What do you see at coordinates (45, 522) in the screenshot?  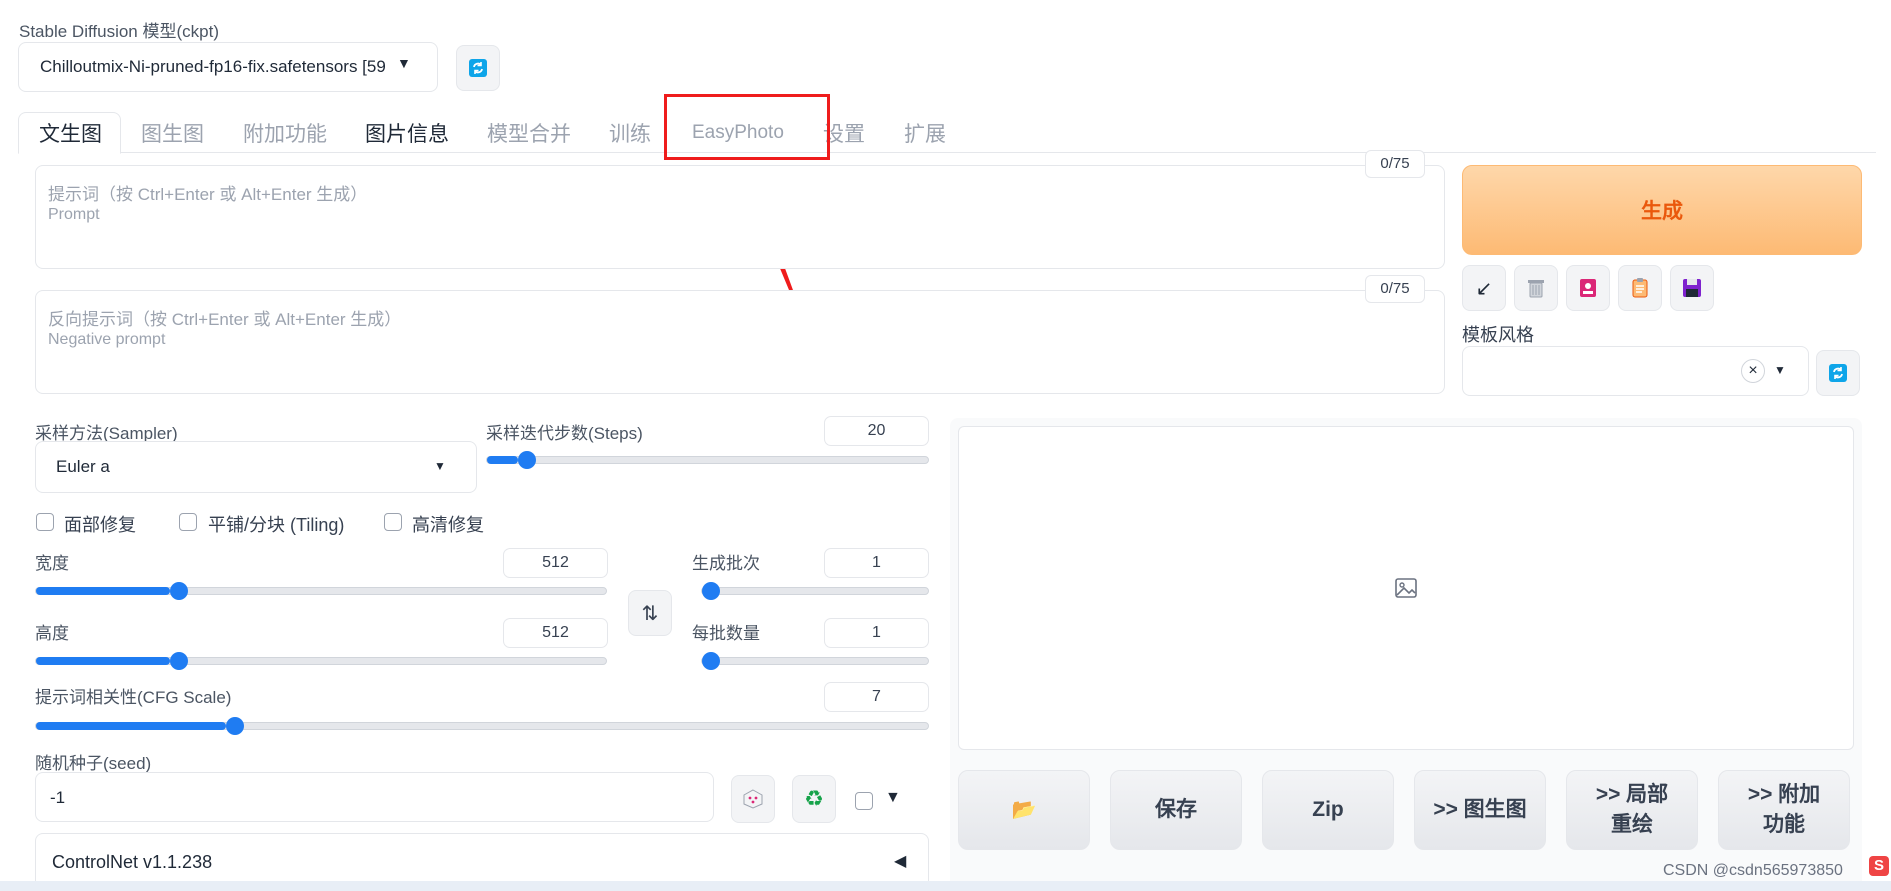 I see `face-restore-checkbox` at bounding box center [45, 522].